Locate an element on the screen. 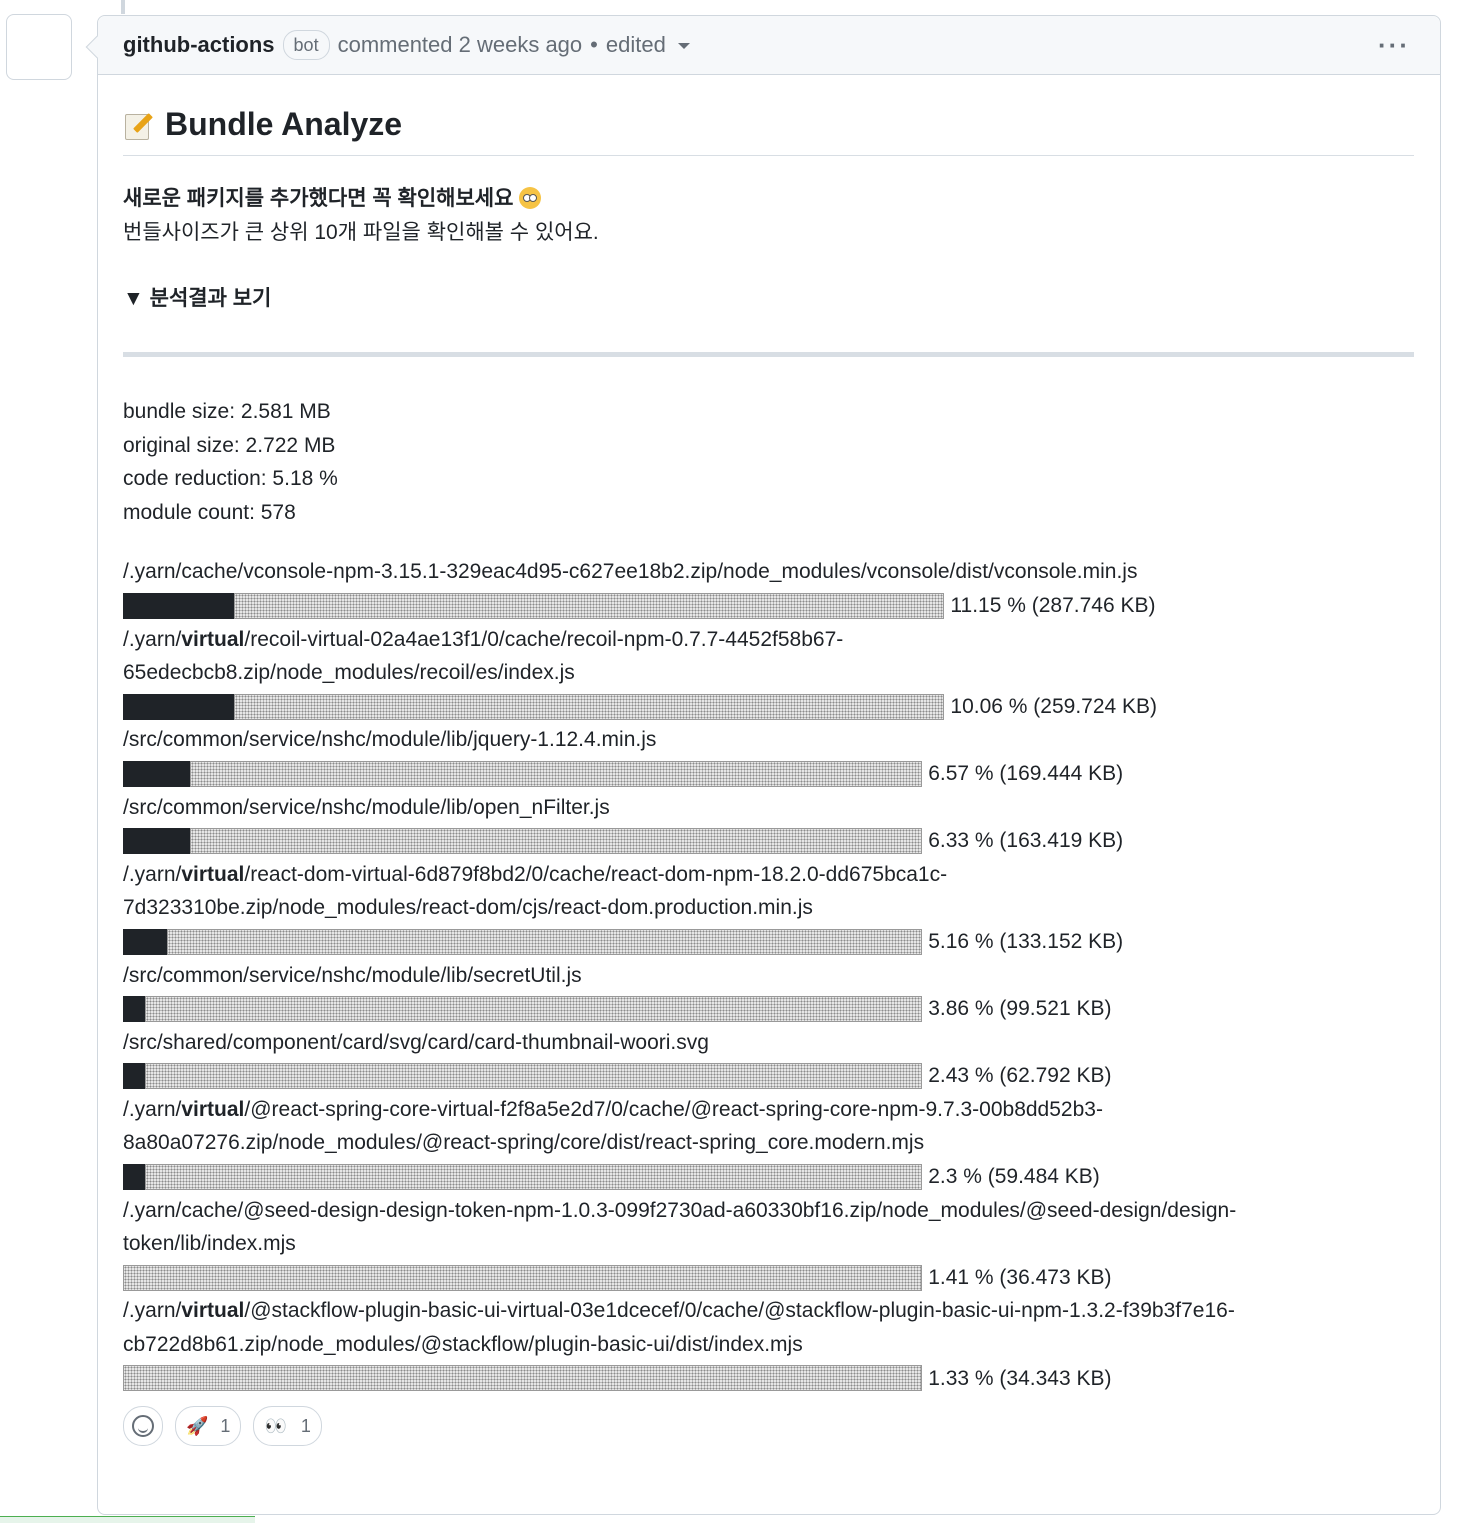 This screenshot has width=1472, height=1523. edited-dropdown: edited is located at coordinates (648, 45).